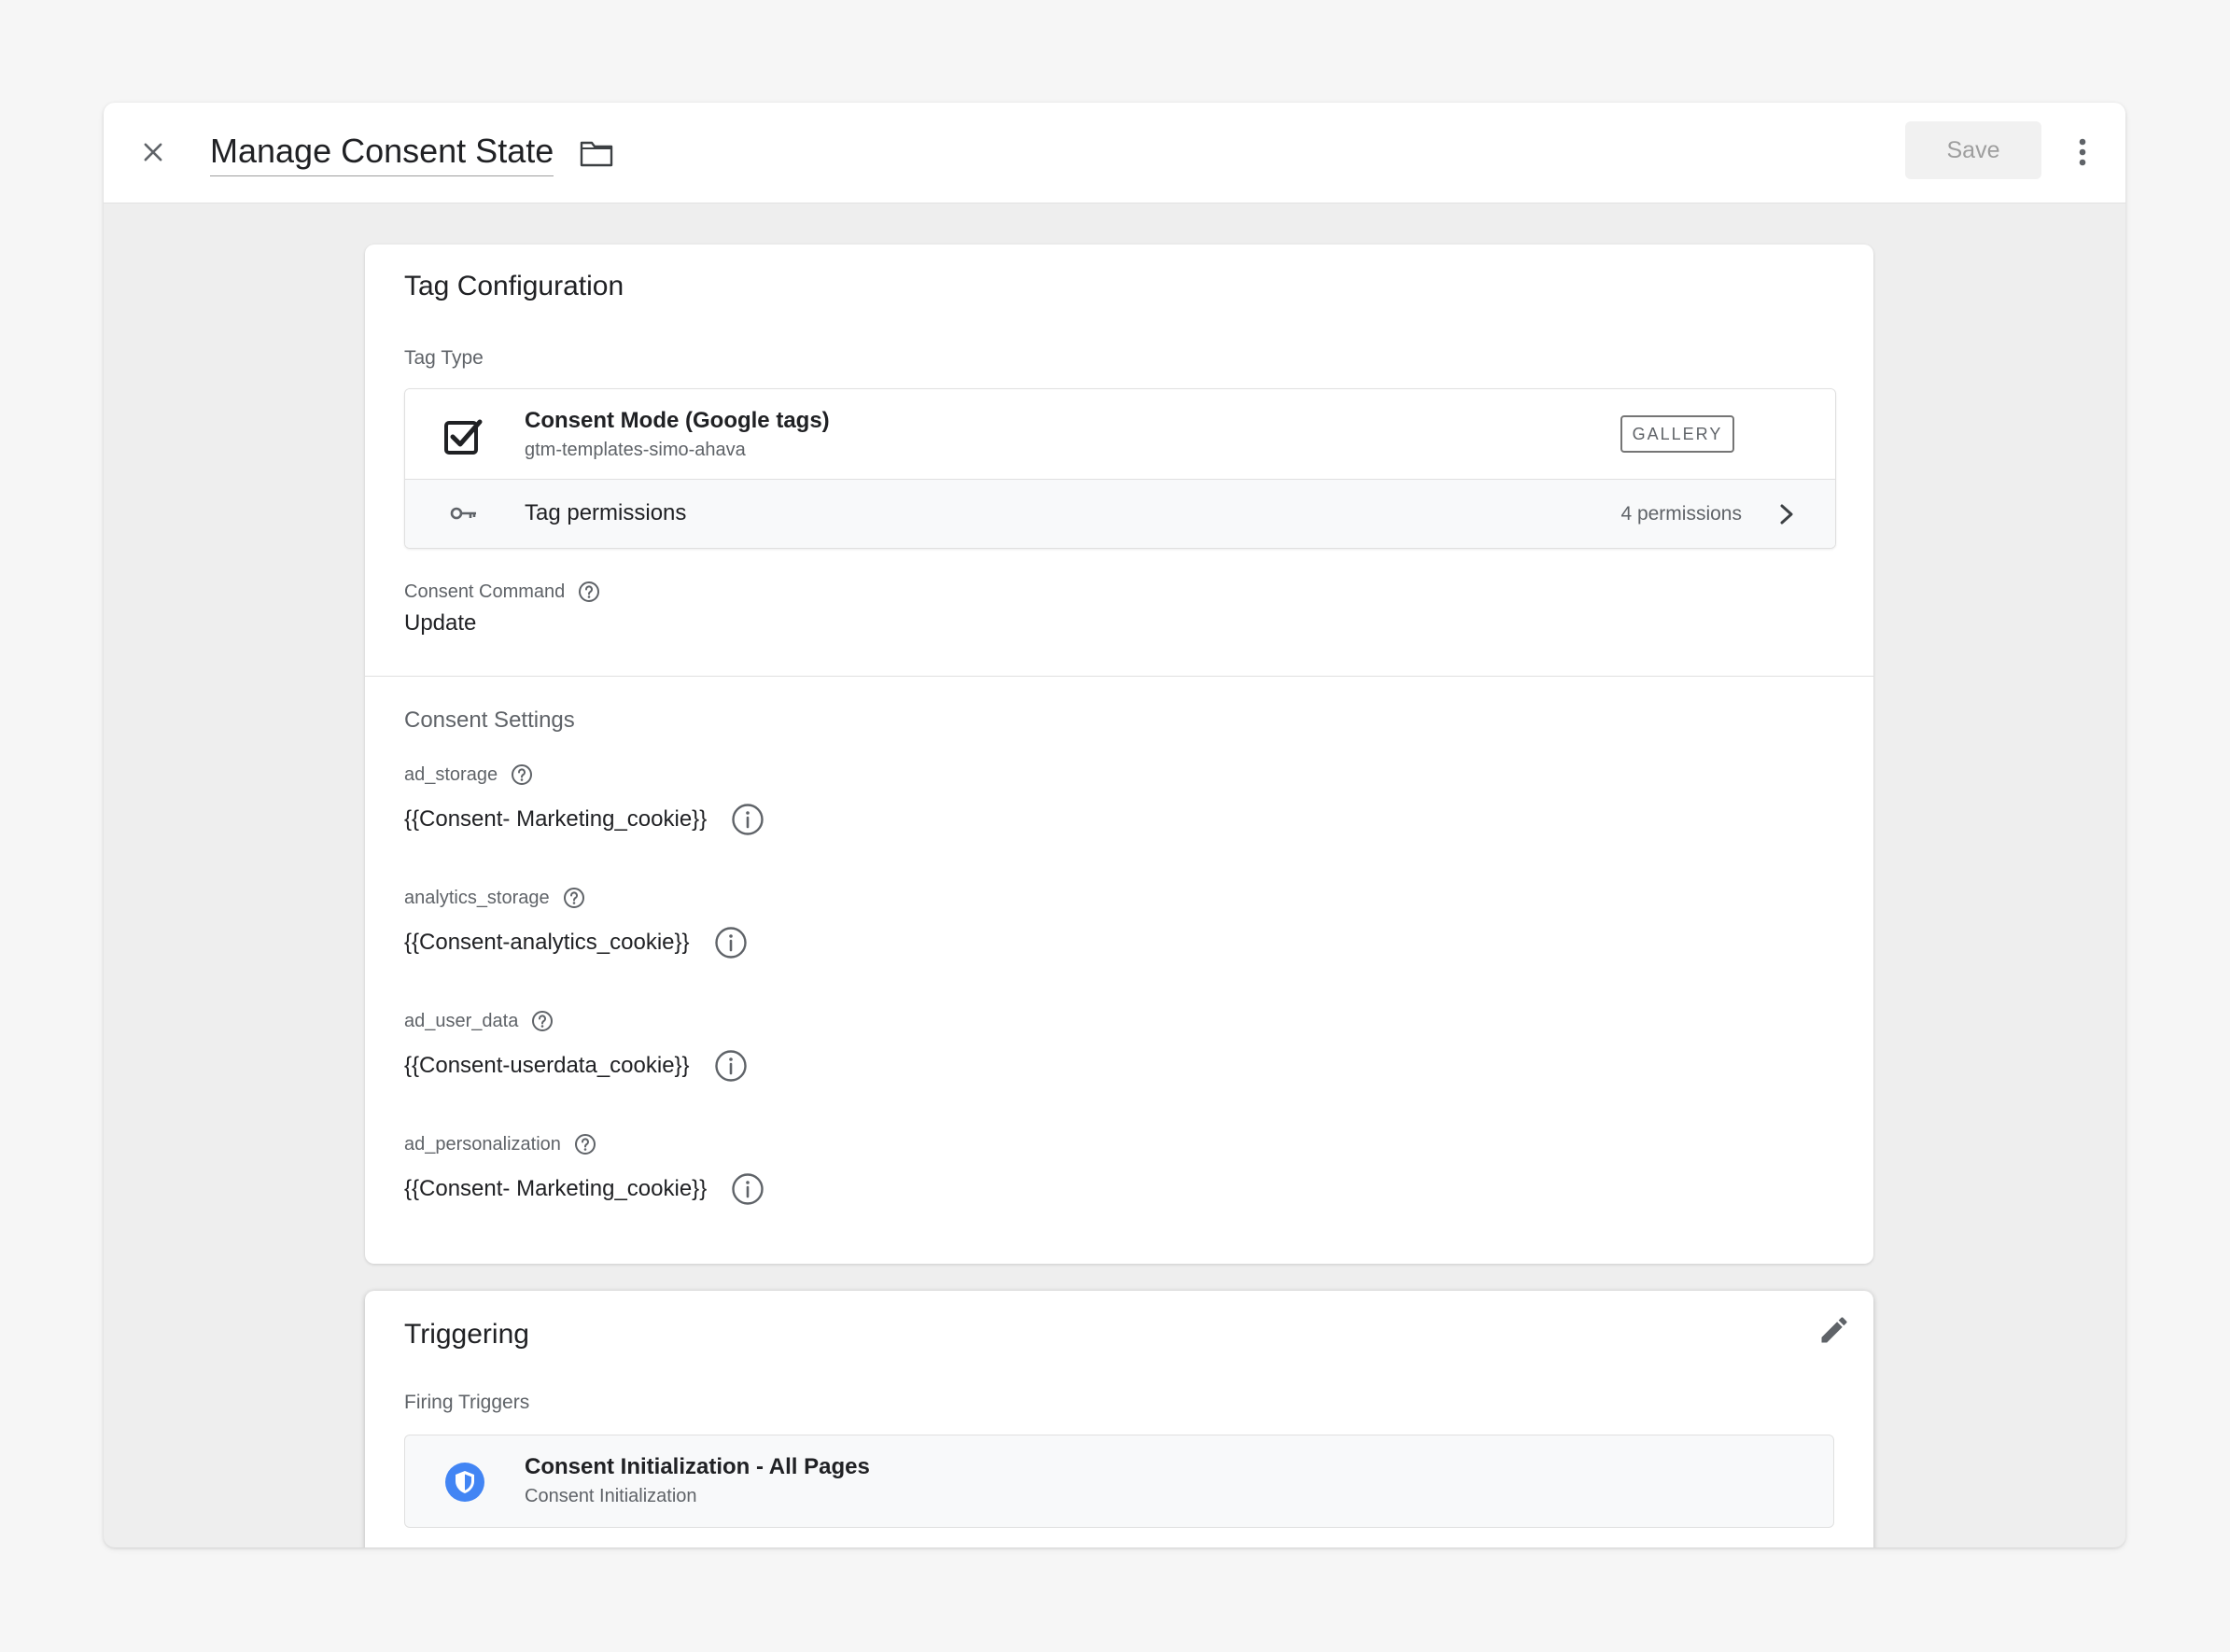 This screenshot has height=1652, width=2230. I want to click on more-vert-icon, so click(2082, 152).